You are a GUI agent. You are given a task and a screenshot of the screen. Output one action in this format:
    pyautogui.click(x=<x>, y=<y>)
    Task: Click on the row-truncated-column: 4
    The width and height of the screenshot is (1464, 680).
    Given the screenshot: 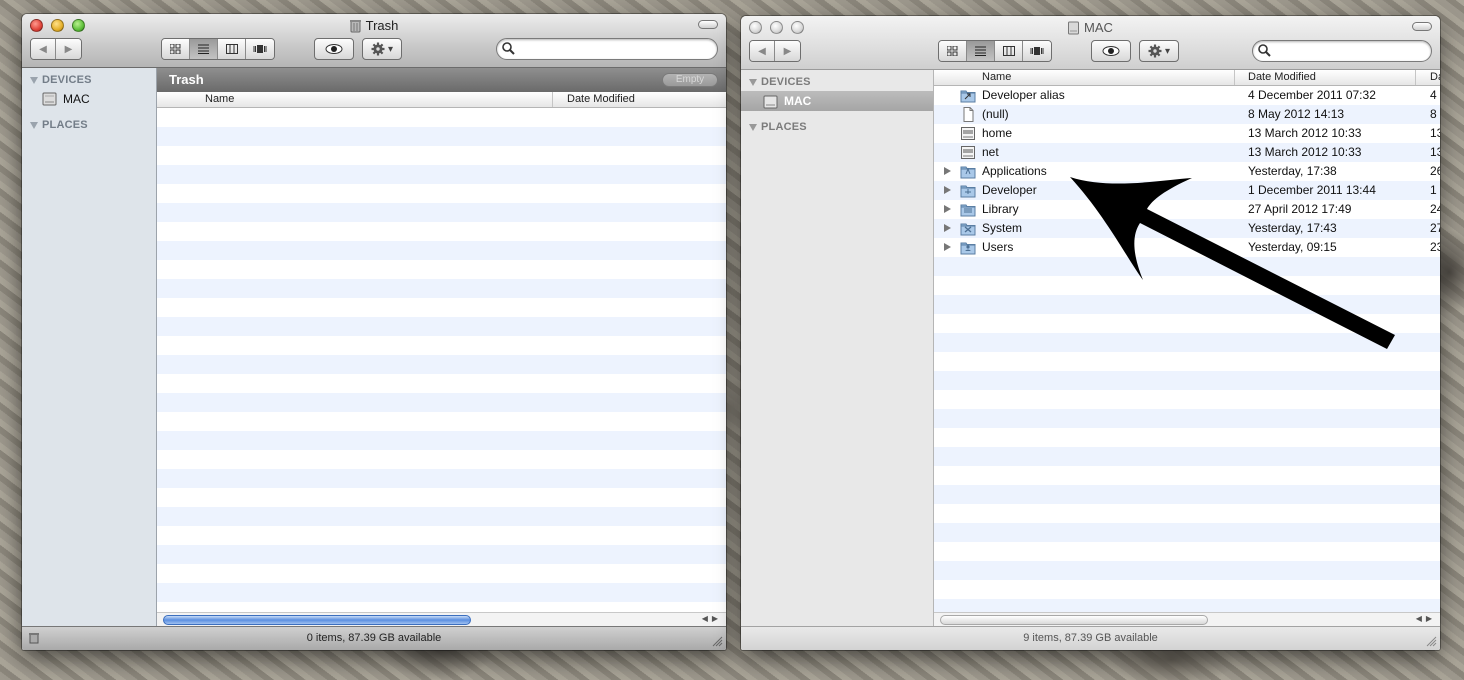 What is the action you would take?
    pyautogui.click(x=1433, y=95)
    